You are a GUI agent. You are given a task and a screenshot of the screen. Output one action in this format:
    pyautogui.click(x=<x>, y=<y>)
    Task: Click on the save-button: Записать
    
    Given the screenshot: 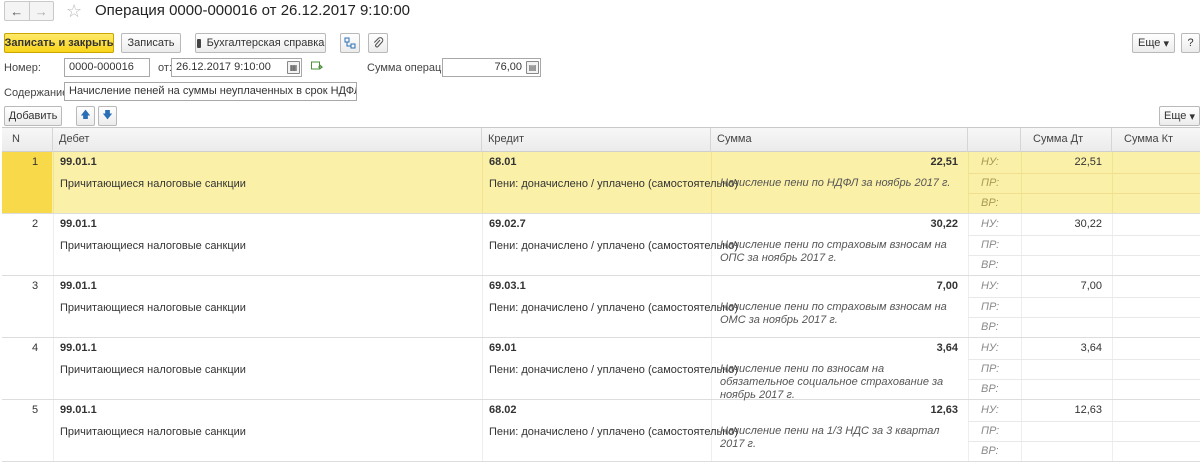 What is the action you would take?
    pyautogui.click(x=151, y=43)
    